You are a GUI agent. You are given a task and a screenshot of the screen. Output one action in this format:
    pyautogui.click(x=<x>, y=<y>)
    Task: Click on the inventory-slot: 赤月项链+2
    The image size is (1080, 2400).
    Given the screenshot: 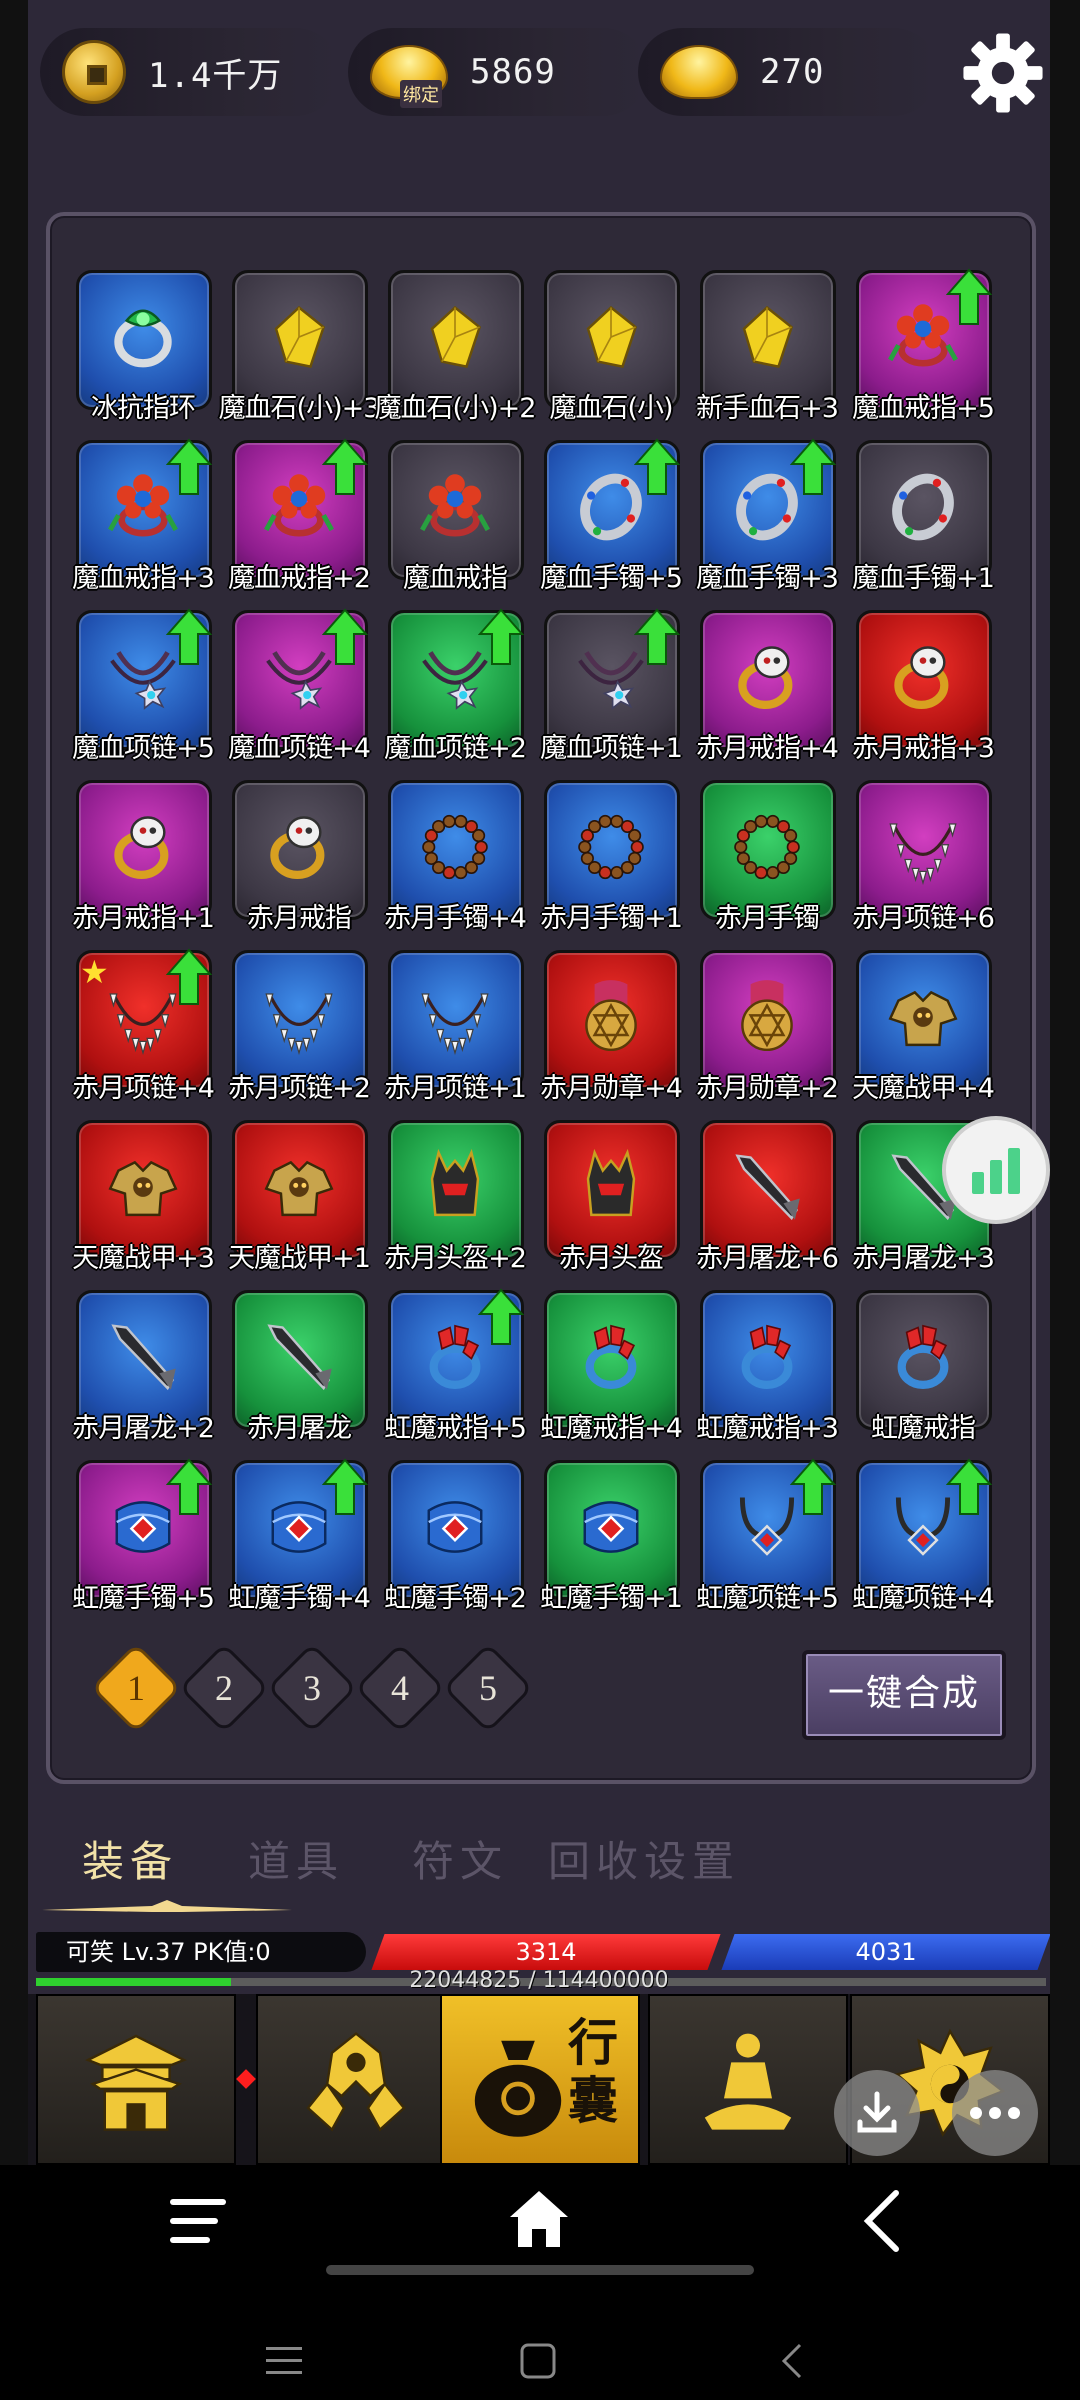 What is the action you would take?
    pyautogui.click(x=299, y=1026)
    